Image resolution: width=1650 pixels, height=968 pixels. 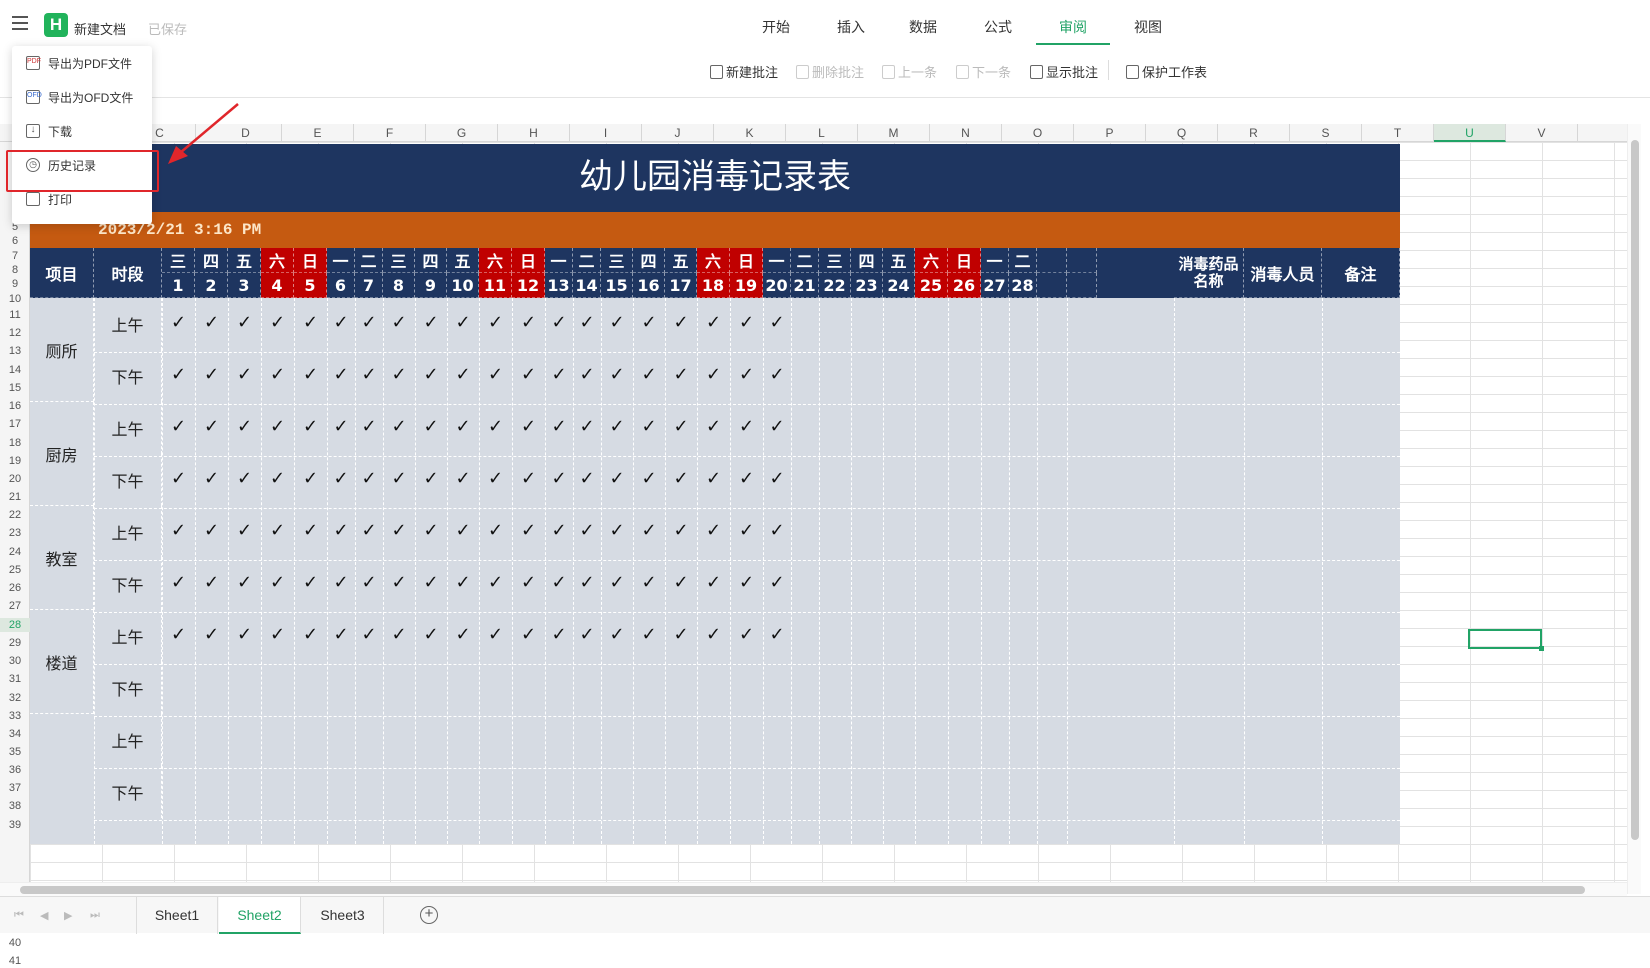 I want to click on column-header: K, so click(x=750, y=133).